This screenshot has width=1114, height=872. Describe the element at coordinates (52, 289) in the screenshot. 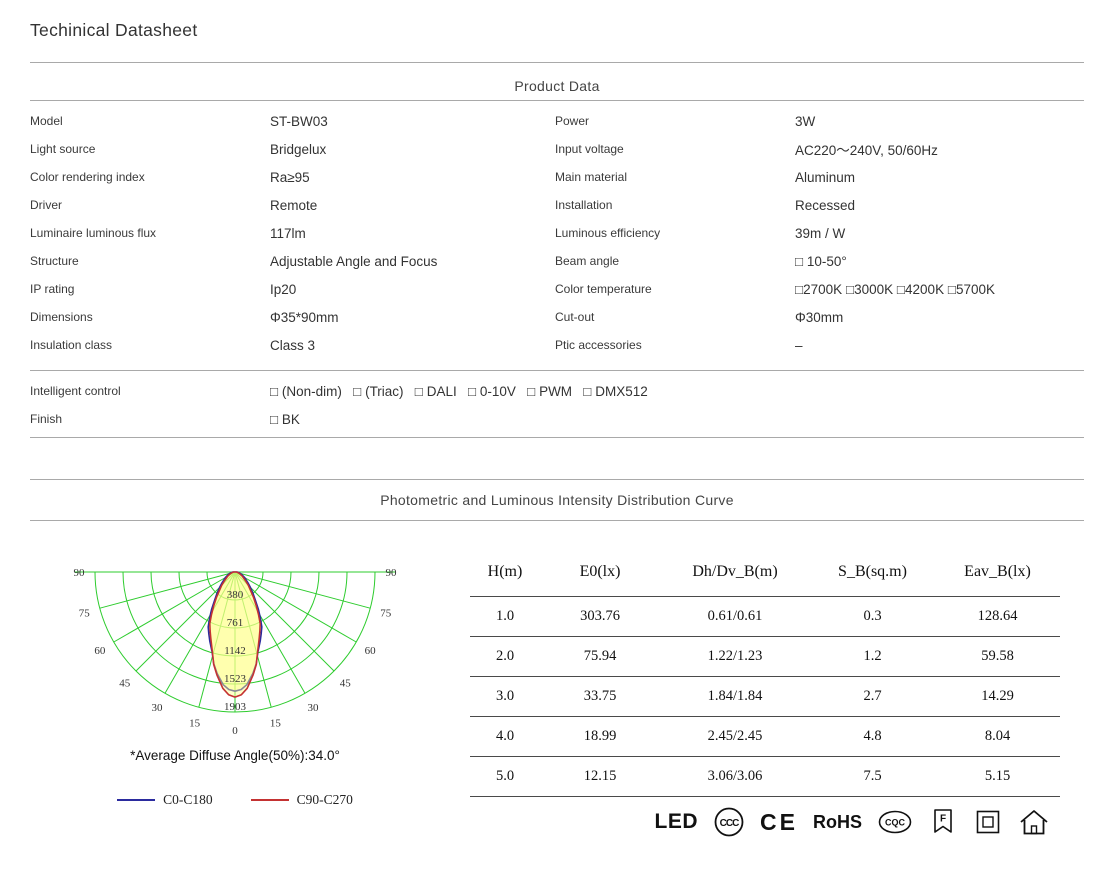

I see `spec-label-ip-rating: IP rating` at that location.